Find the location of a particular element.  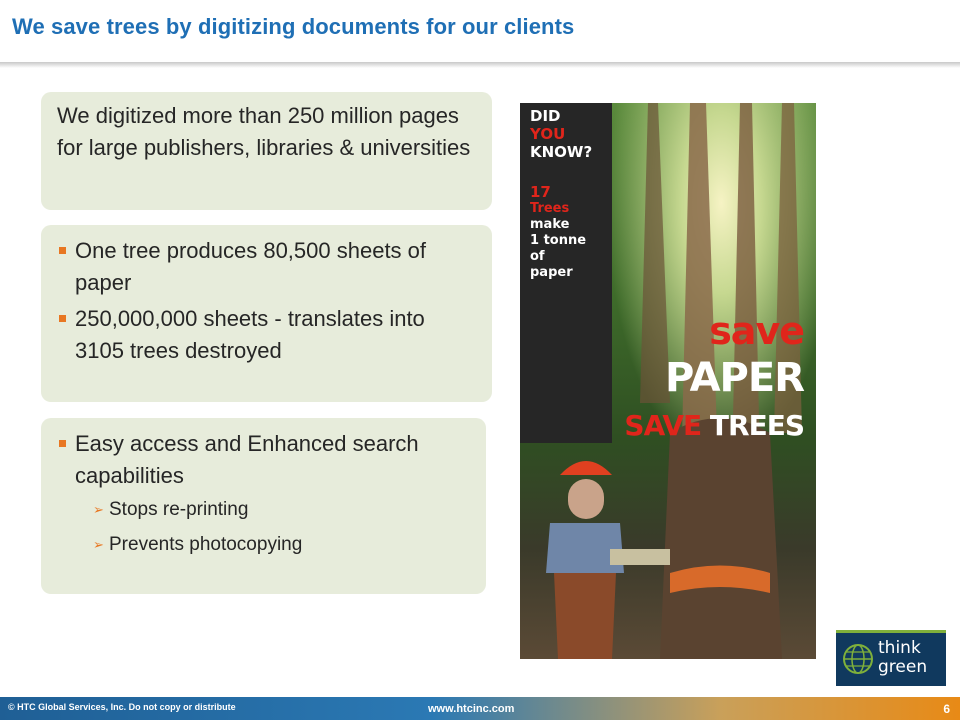

sub-bullet-text: Stops re-printing is located at coordinates (179, 509).